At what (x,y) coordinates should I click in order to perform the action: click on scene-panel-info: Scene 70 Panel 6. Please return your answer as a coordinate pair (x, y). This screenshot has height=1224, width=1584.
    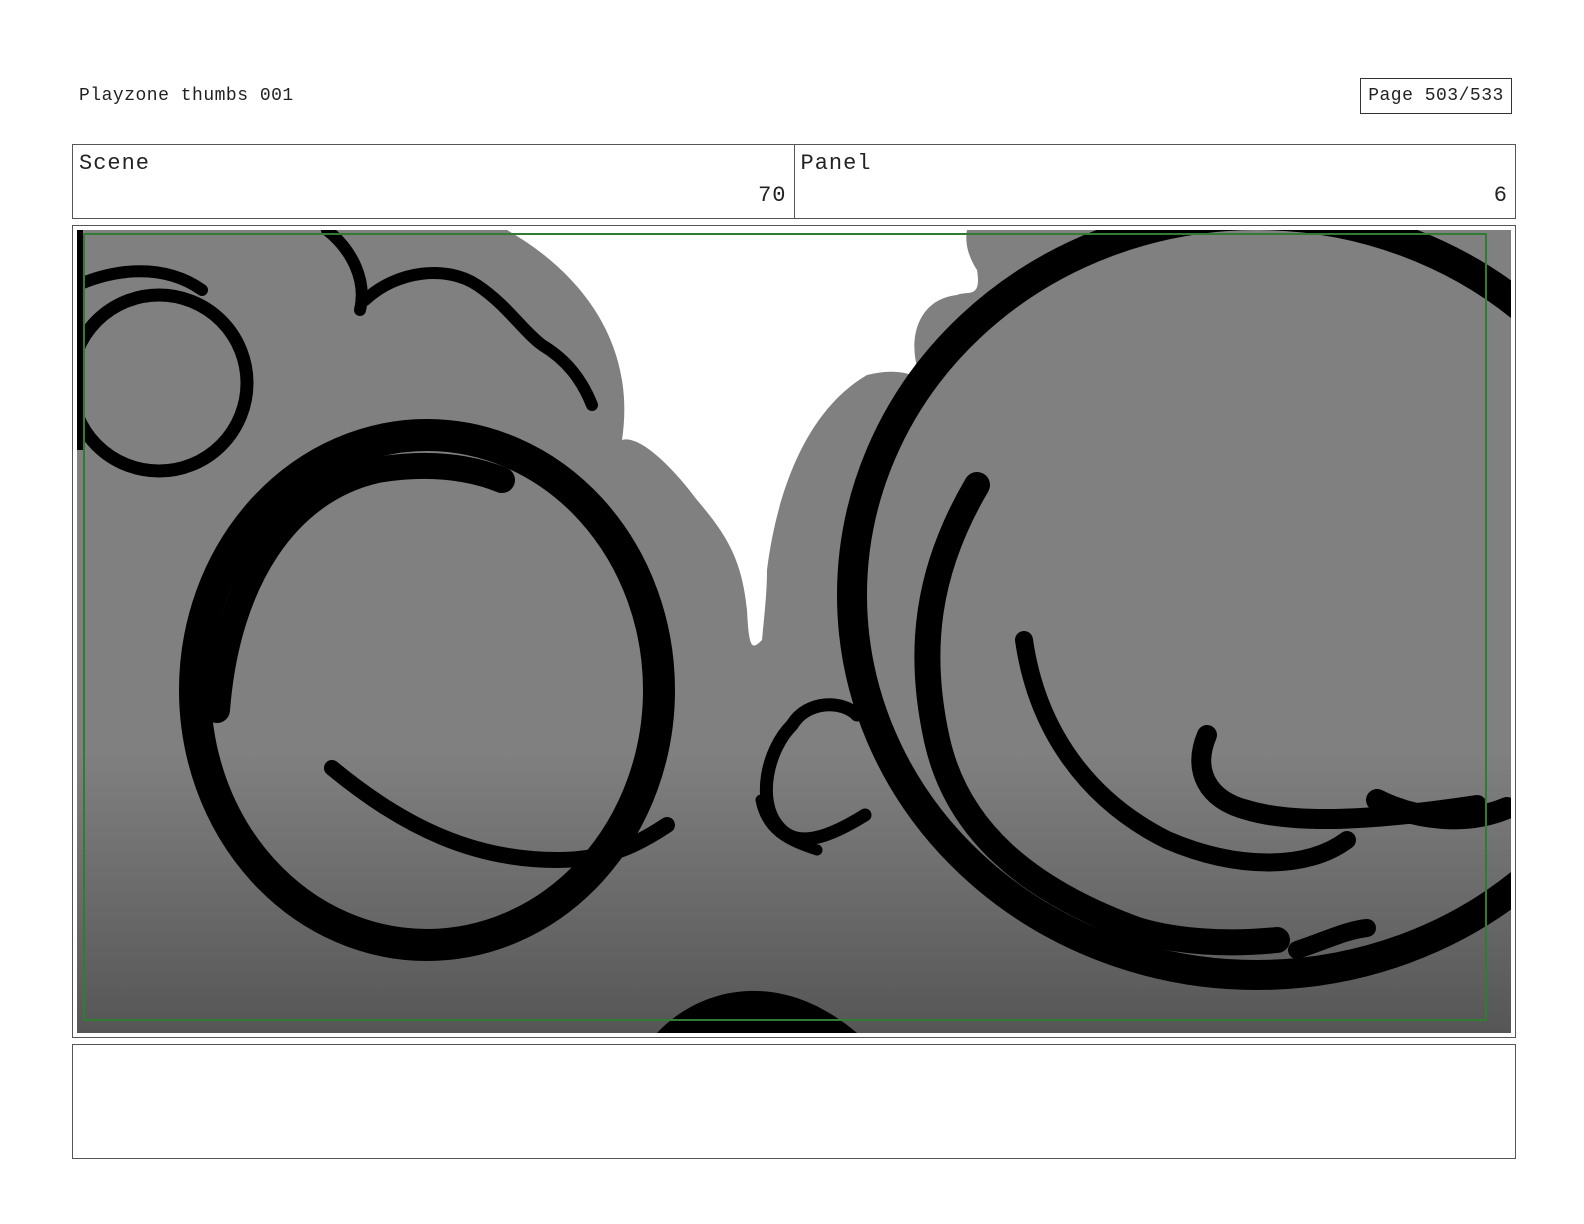
    Looking at the image, I should click on (794, 181).